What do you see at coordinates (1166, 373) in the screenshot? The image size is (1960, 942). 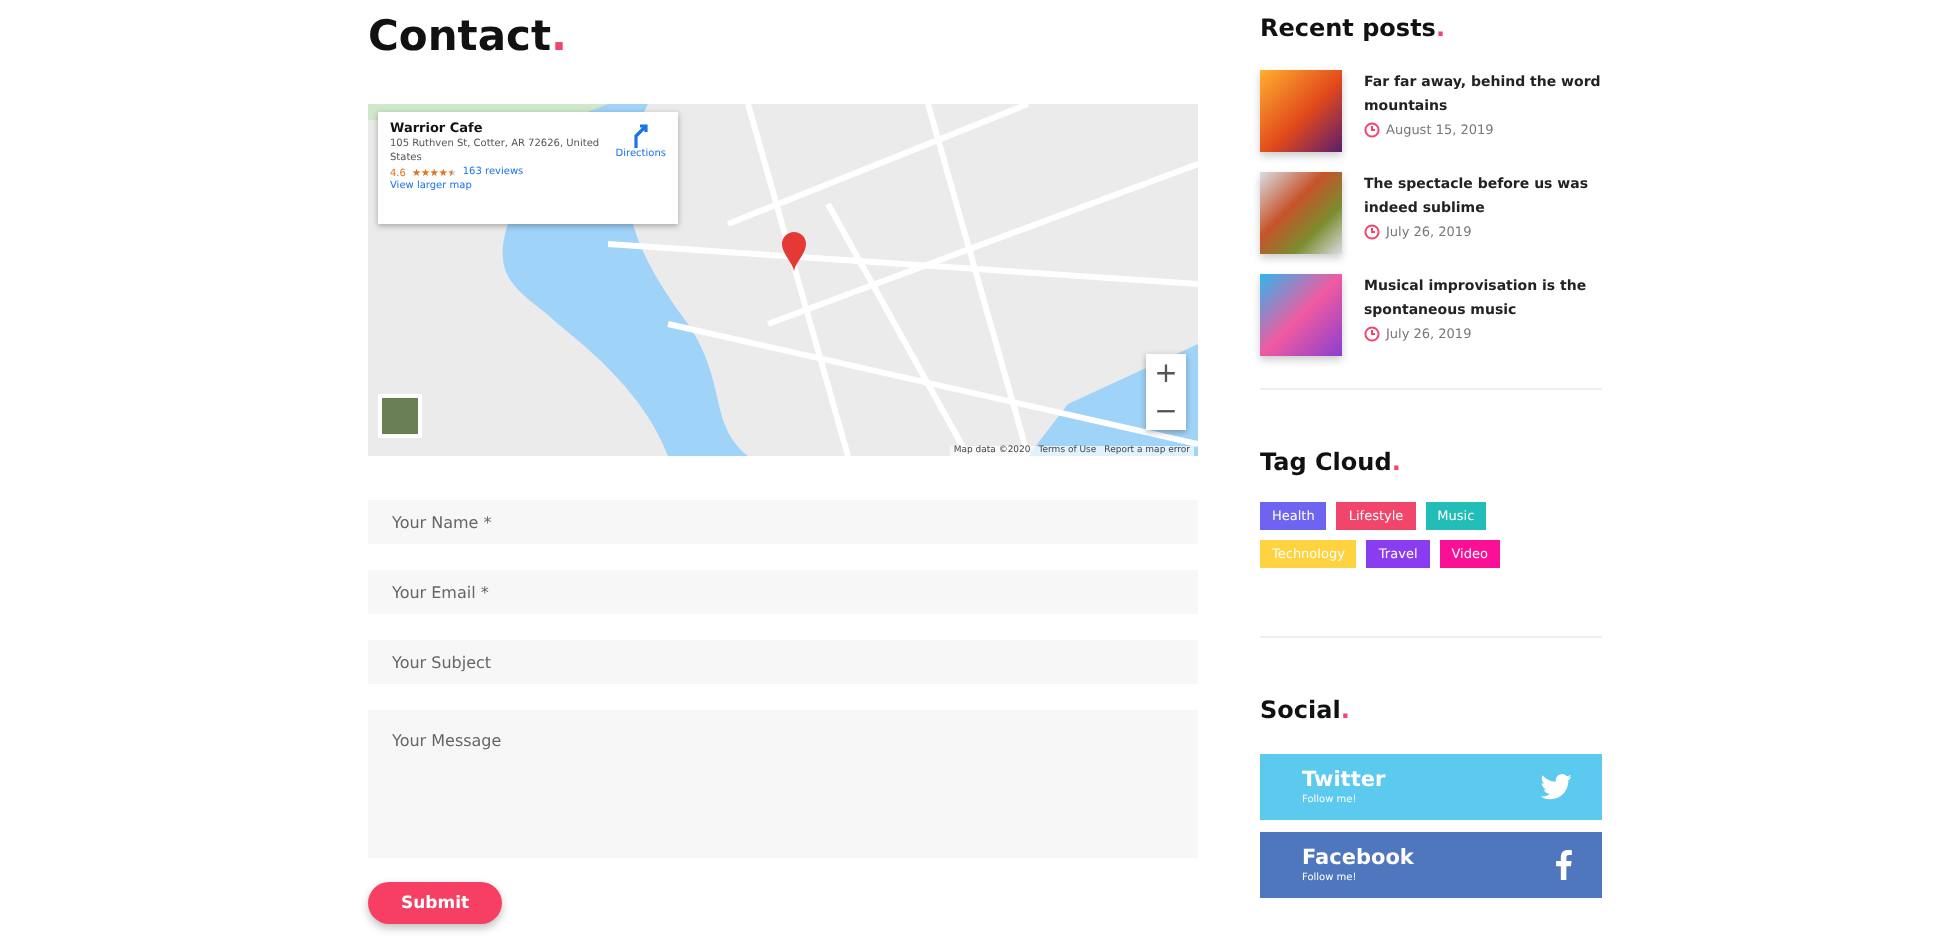 I see `zoom-in-button: +` at bounding box center [1166, 373].